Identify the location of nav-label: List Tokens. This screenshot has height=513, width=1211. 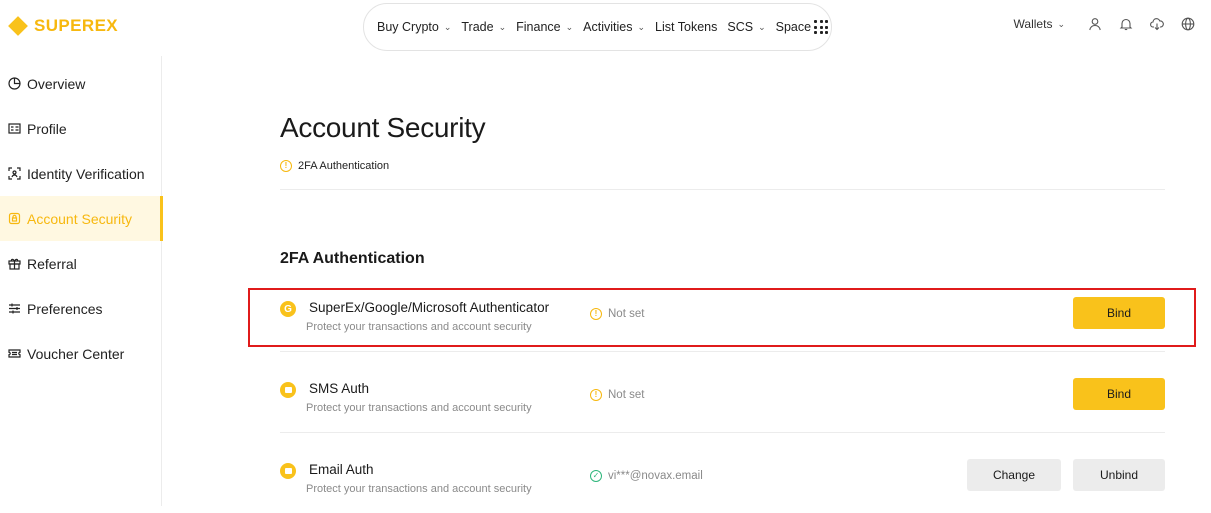
(686, 27).